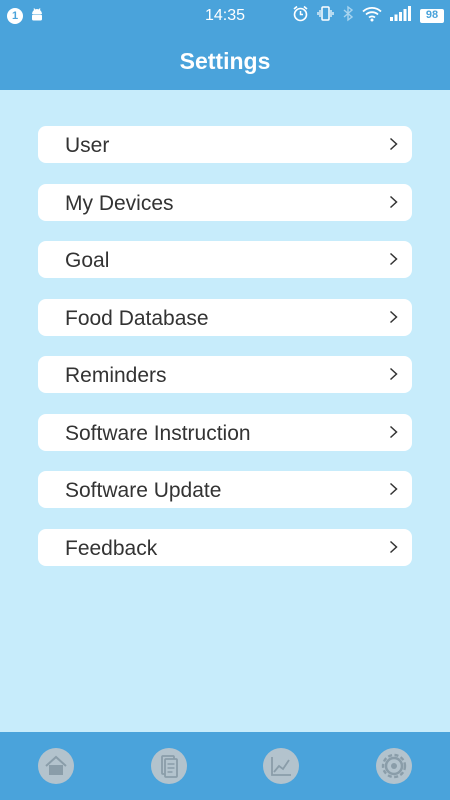 The image size is (450, 800). Describe the element at coordinates (325, 16) in the screenshot. I see `vibrate-icon` at that location.